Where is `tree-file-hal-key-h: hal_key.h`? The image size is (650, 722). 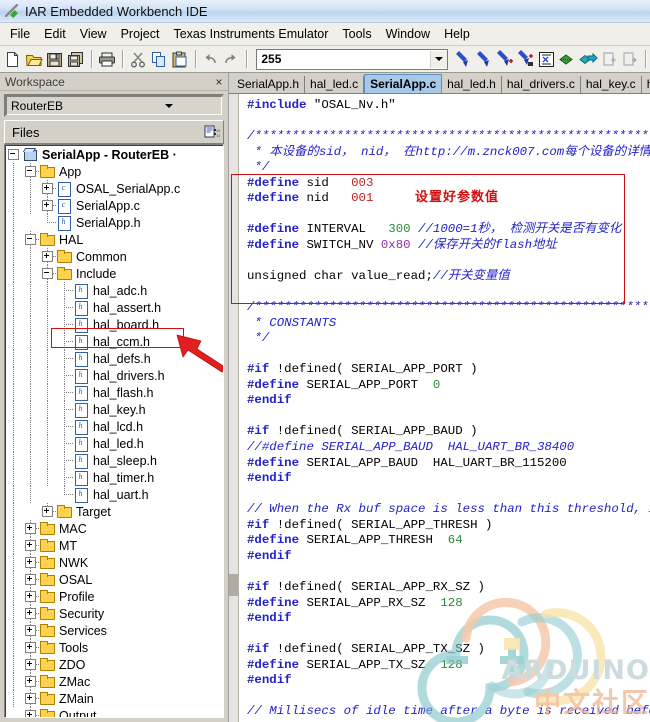
tree-file-hal-key-h: hal_key.h is located at coordinates (114, 409).